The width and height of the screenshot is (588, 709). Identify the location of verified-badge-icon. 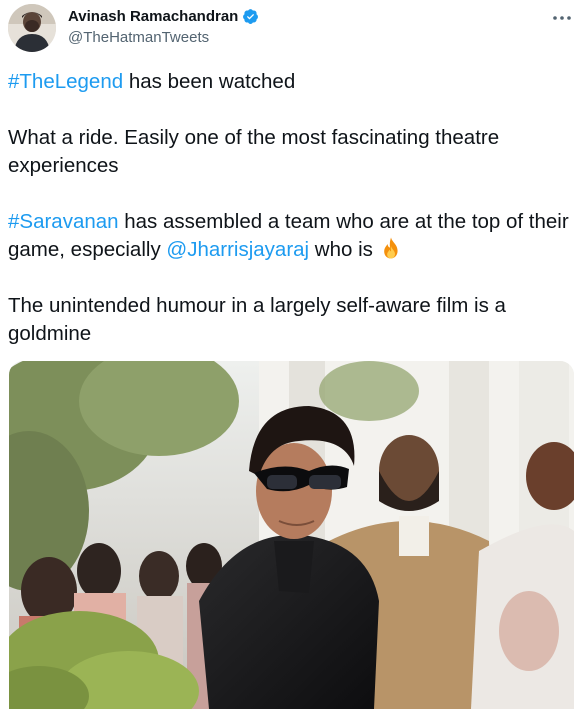
(250, 16).